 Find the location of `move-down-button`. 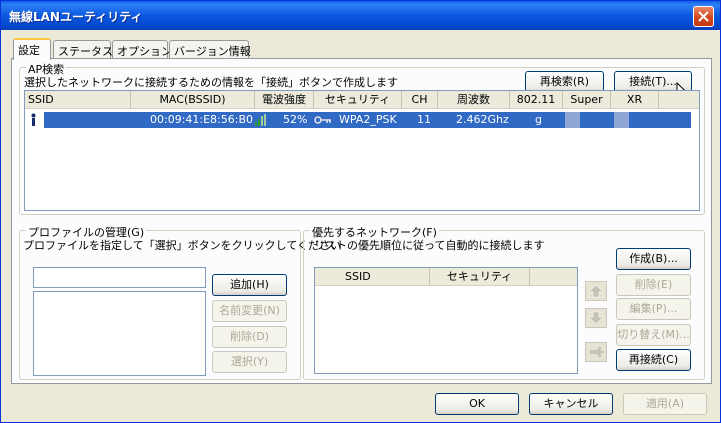

move-down-button is located at coordinates (596, 318).